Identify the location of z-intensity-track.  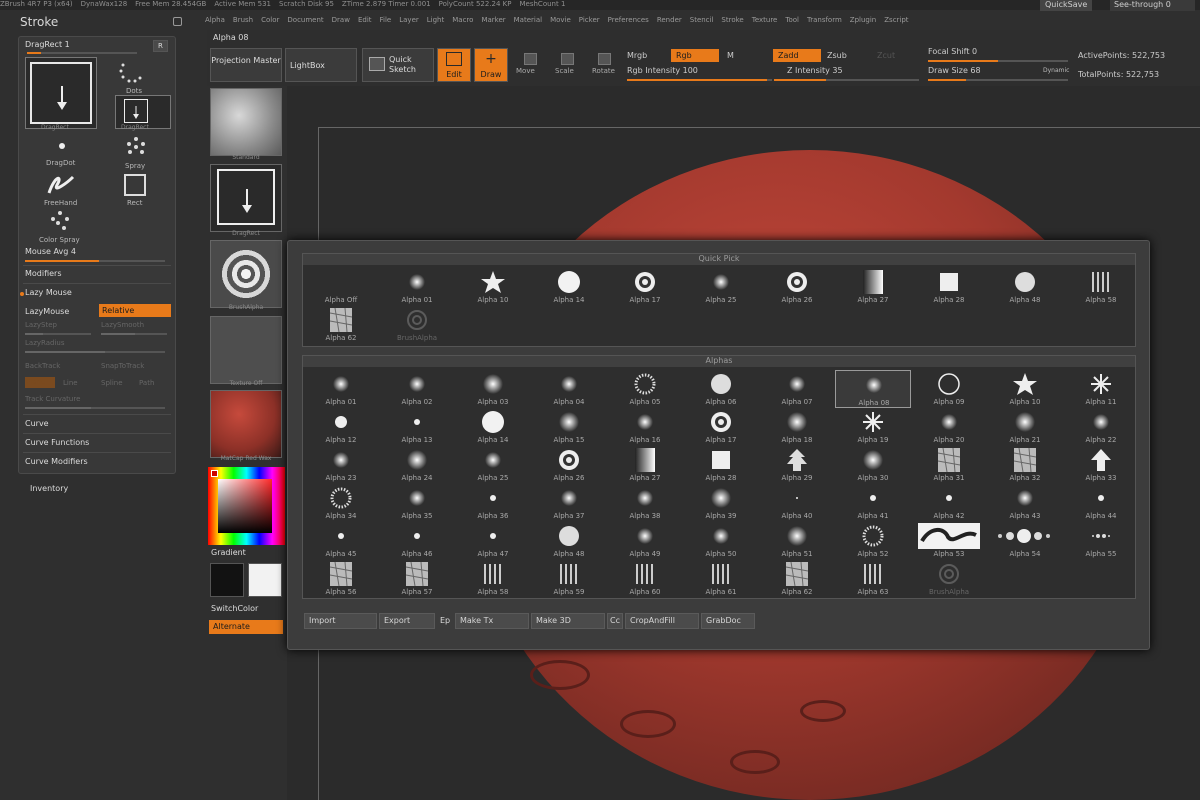
(846, 80).